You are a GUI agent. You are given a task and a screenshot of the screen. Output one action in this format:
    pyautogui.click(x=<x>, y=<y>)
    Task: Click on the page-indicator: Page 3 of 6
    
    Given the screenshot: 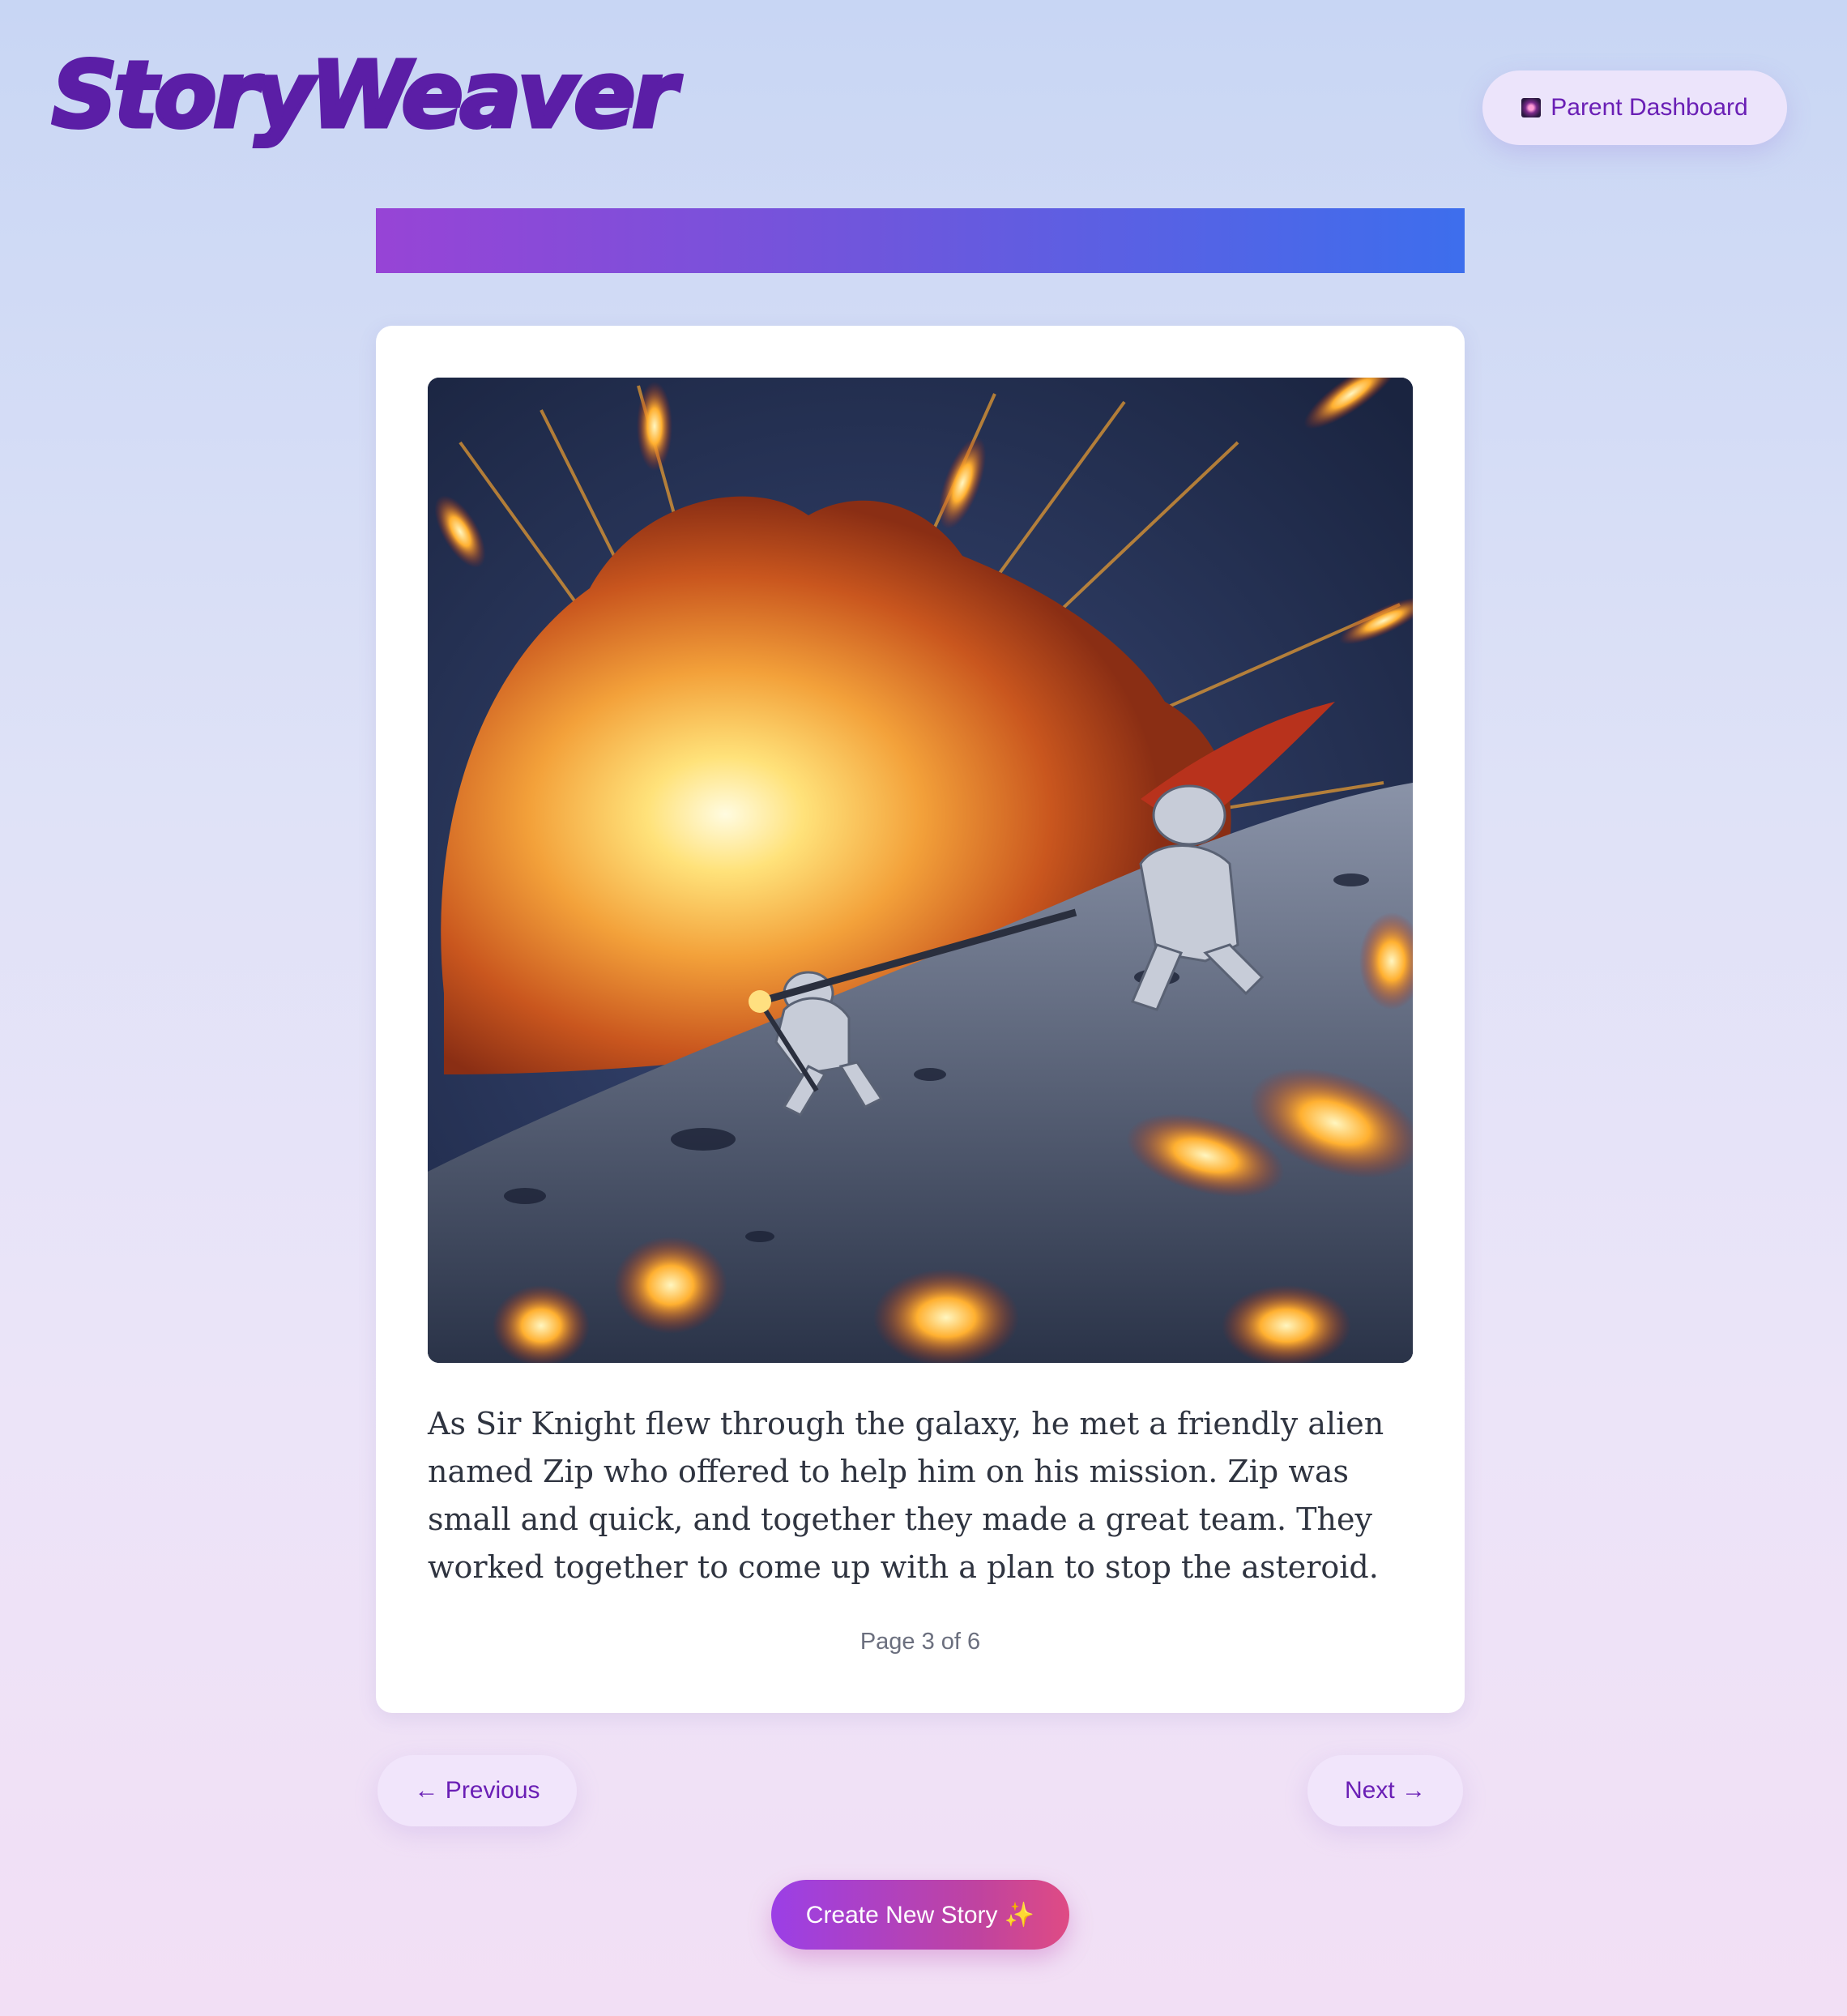 What is the action you would take?
    pyautogui.click(x=920, y=1642)
    